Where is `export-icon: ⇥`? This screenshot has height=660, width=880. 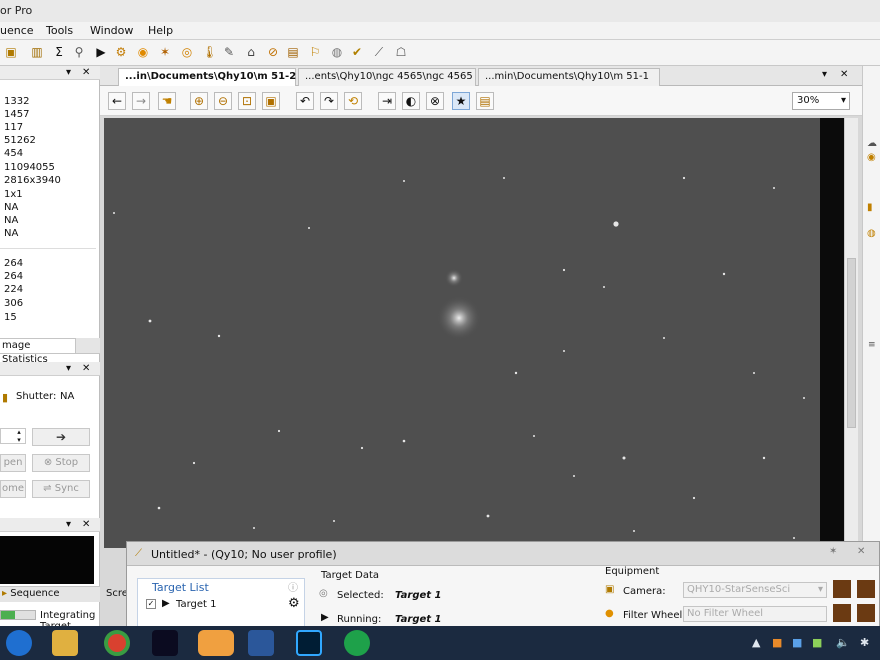
export-icon: ⇥ is located at coordinates (387, 101).